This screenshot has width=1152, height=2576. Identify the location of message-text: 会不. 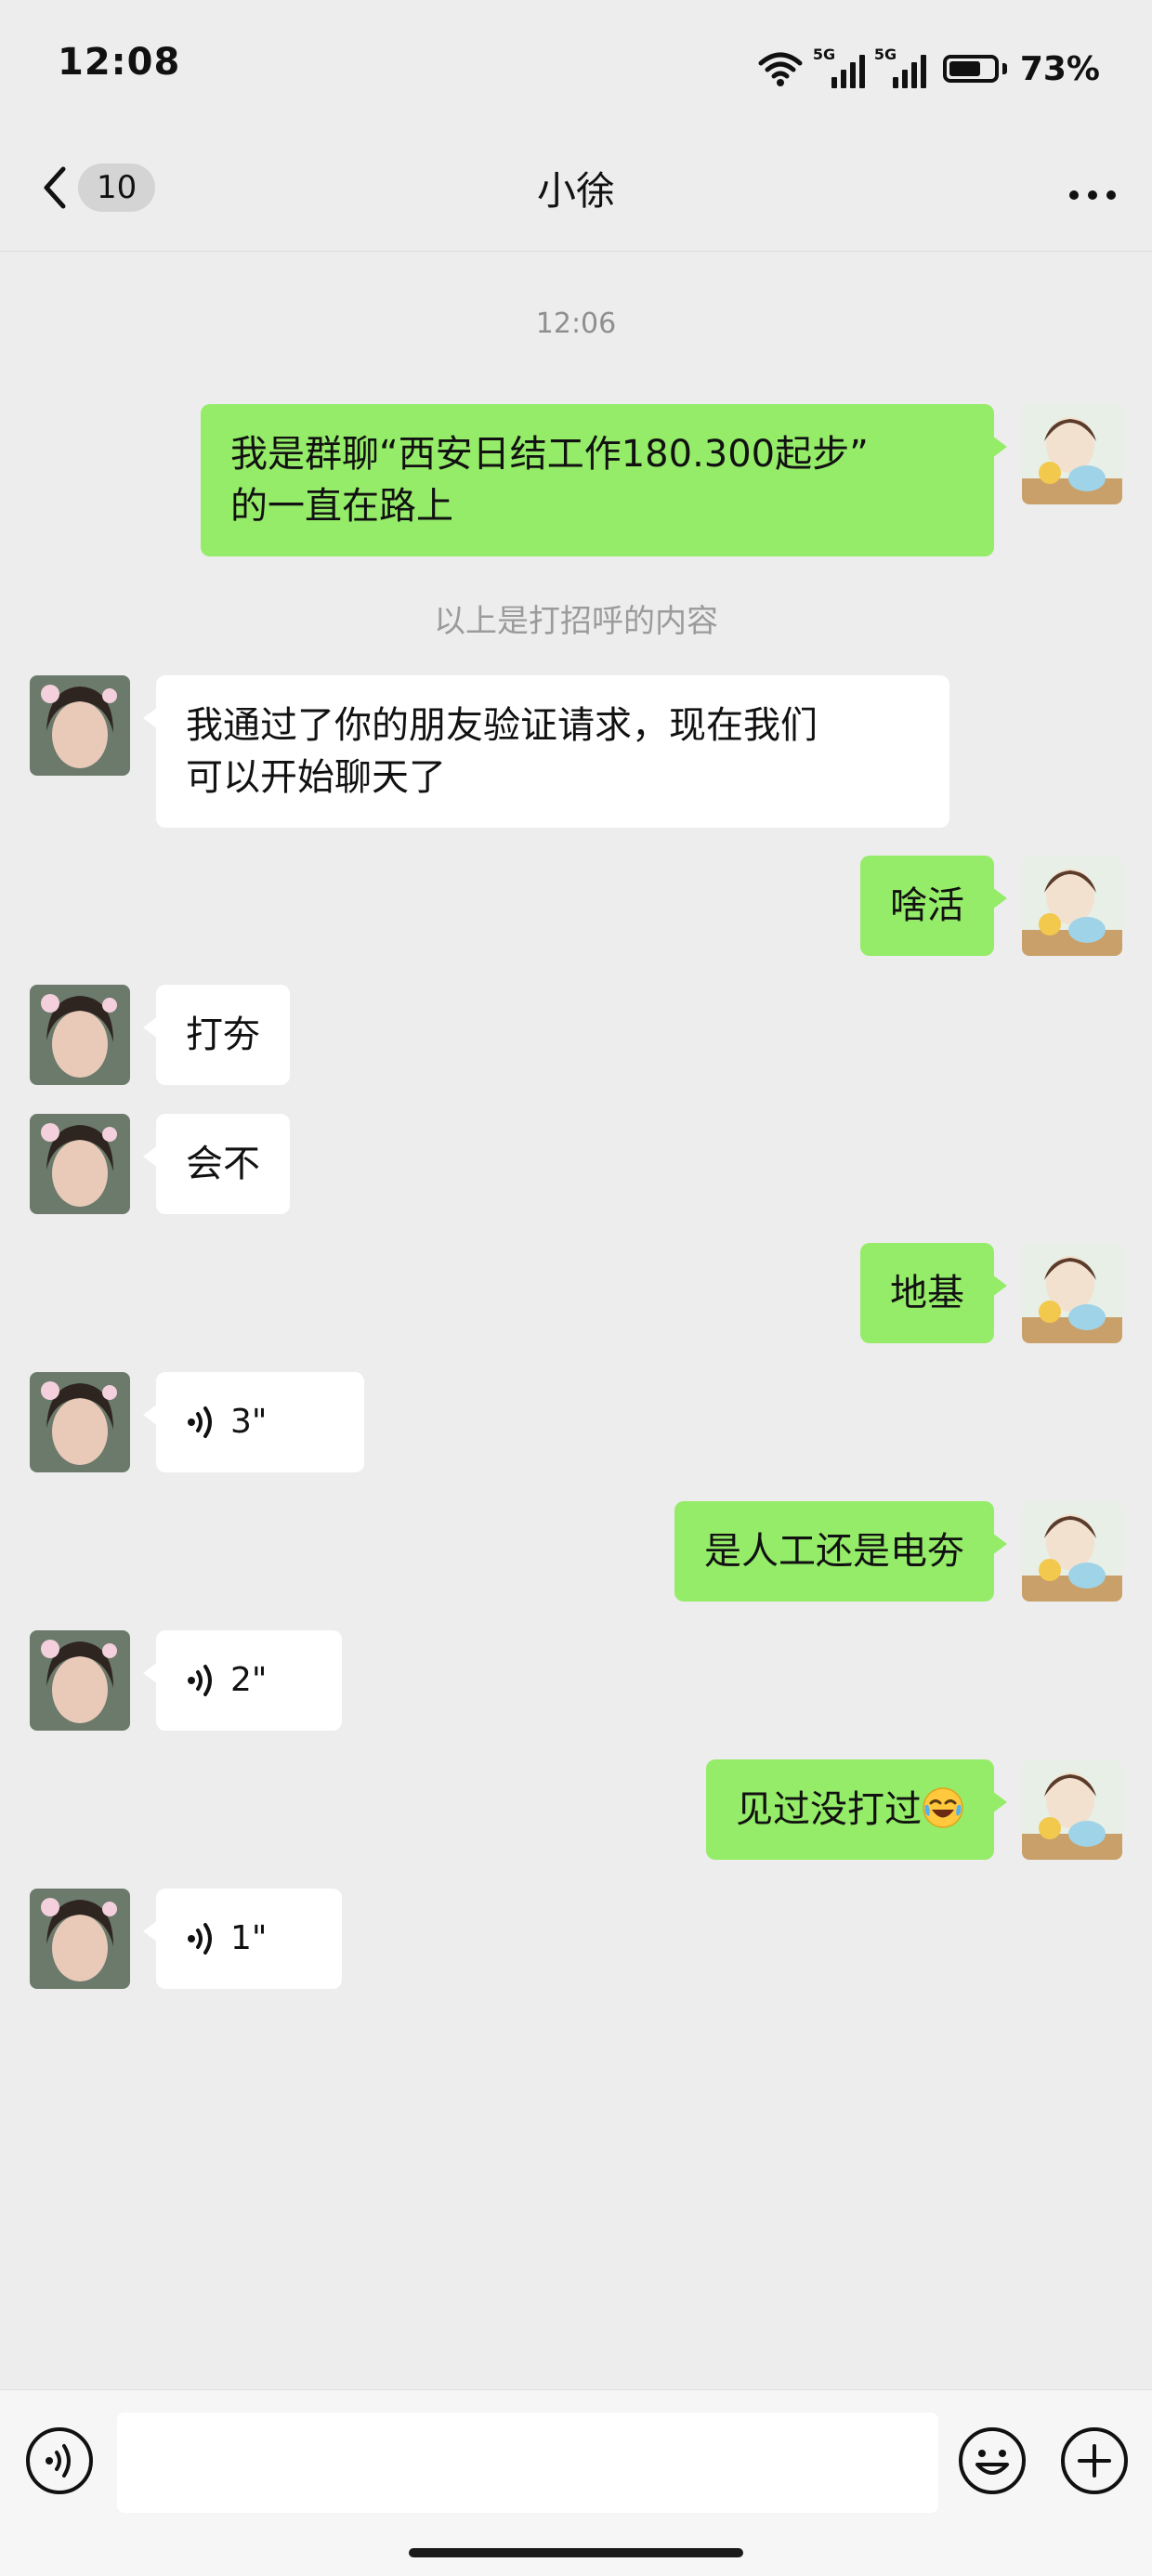
(223, 1164).